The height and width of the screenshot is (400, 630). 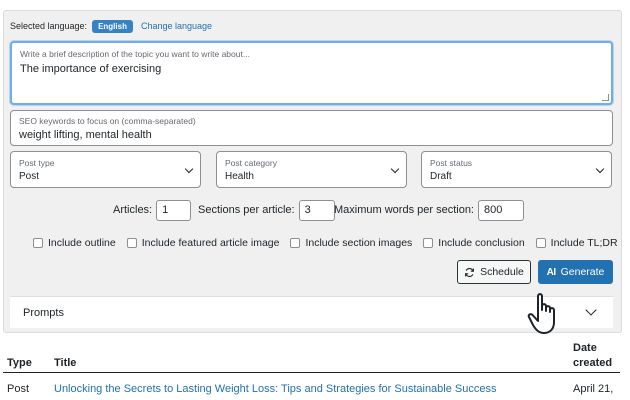 I want to click on column-header-date-line2: created, so click(x=593, y=363).